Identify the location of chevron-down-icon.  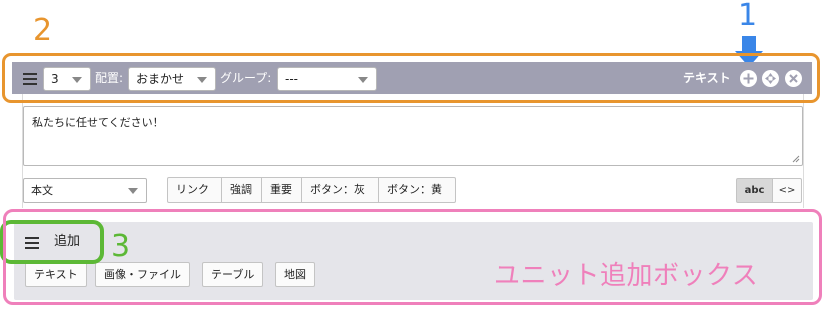
(133, 191).